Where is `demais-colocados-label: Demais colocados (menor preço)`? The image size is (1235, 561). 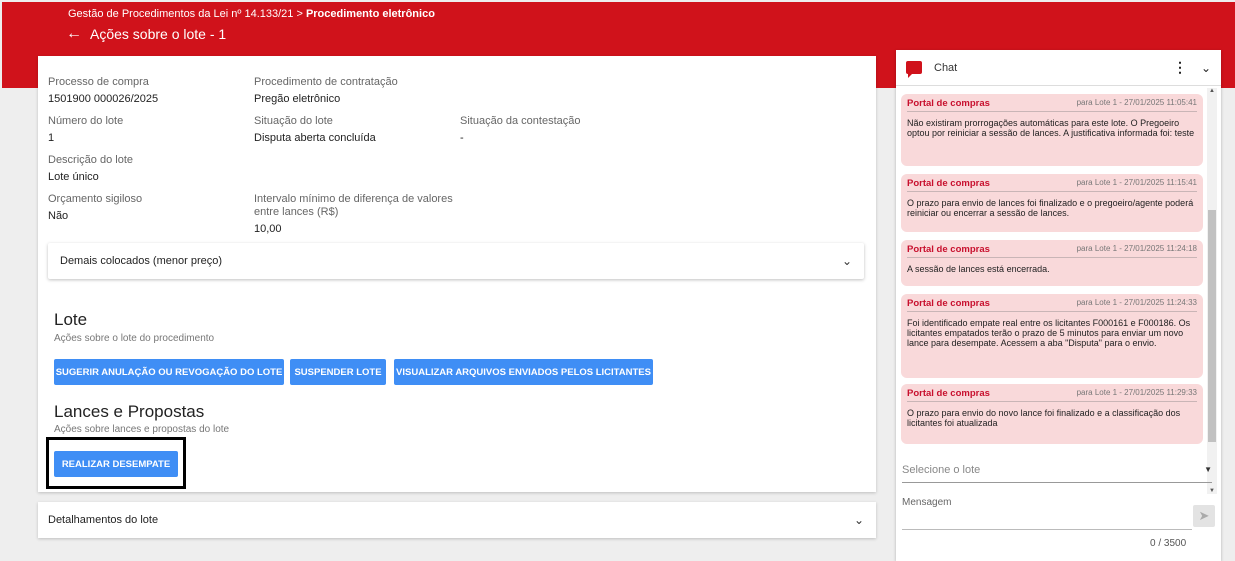 demais-colocados-label: Demais colocados (menor preço) is located at coordinates (141, 261).